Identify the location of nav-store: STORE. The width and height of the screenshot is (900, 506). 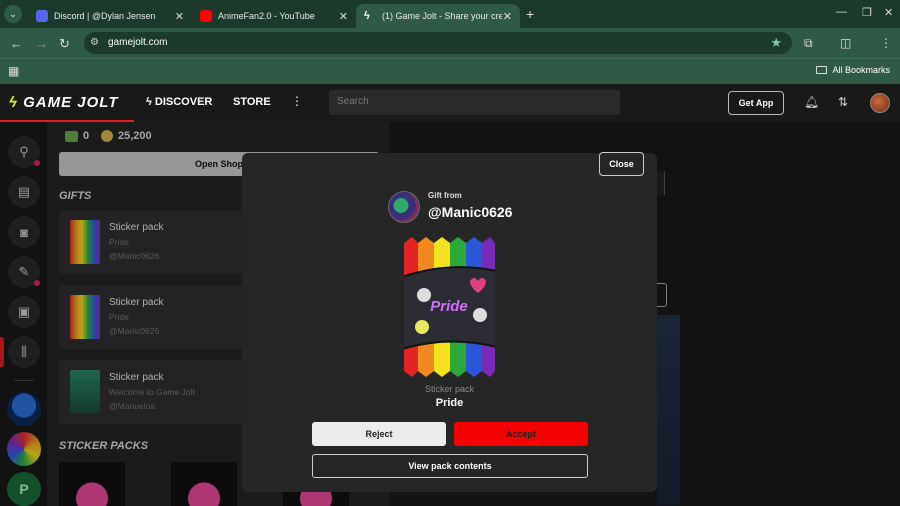
(252, 102).